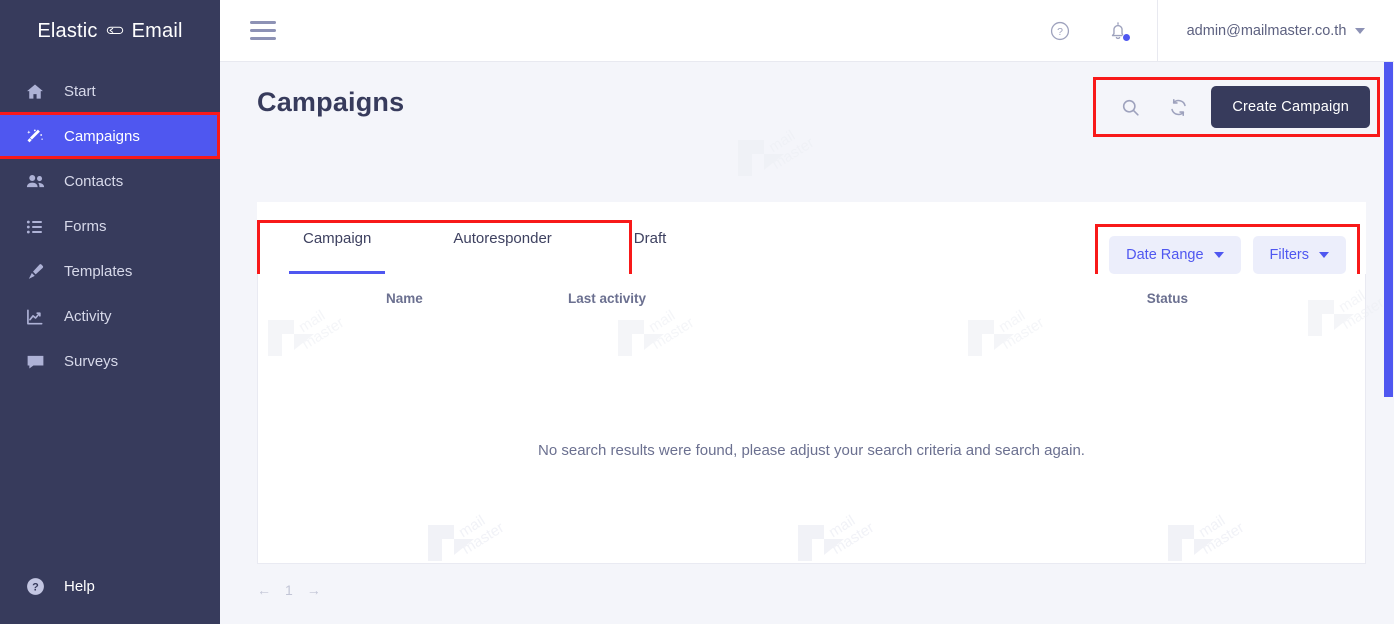 The image size is (1394, 624). What do you see at coordinates (35, 362) in the screenshot?
I see `chat-bubble-icon` at bounding box center [35, 362].